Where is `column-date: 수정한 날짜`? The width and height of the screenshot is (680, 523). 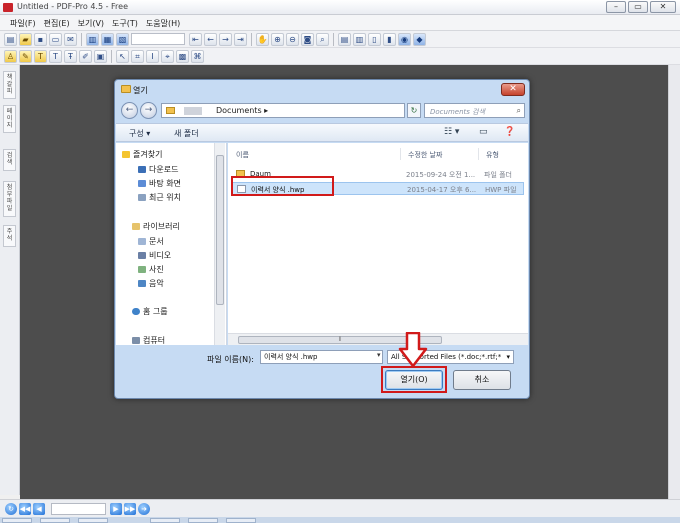 column-date: 수정한 날짜 is located at coordinates (425, 155).